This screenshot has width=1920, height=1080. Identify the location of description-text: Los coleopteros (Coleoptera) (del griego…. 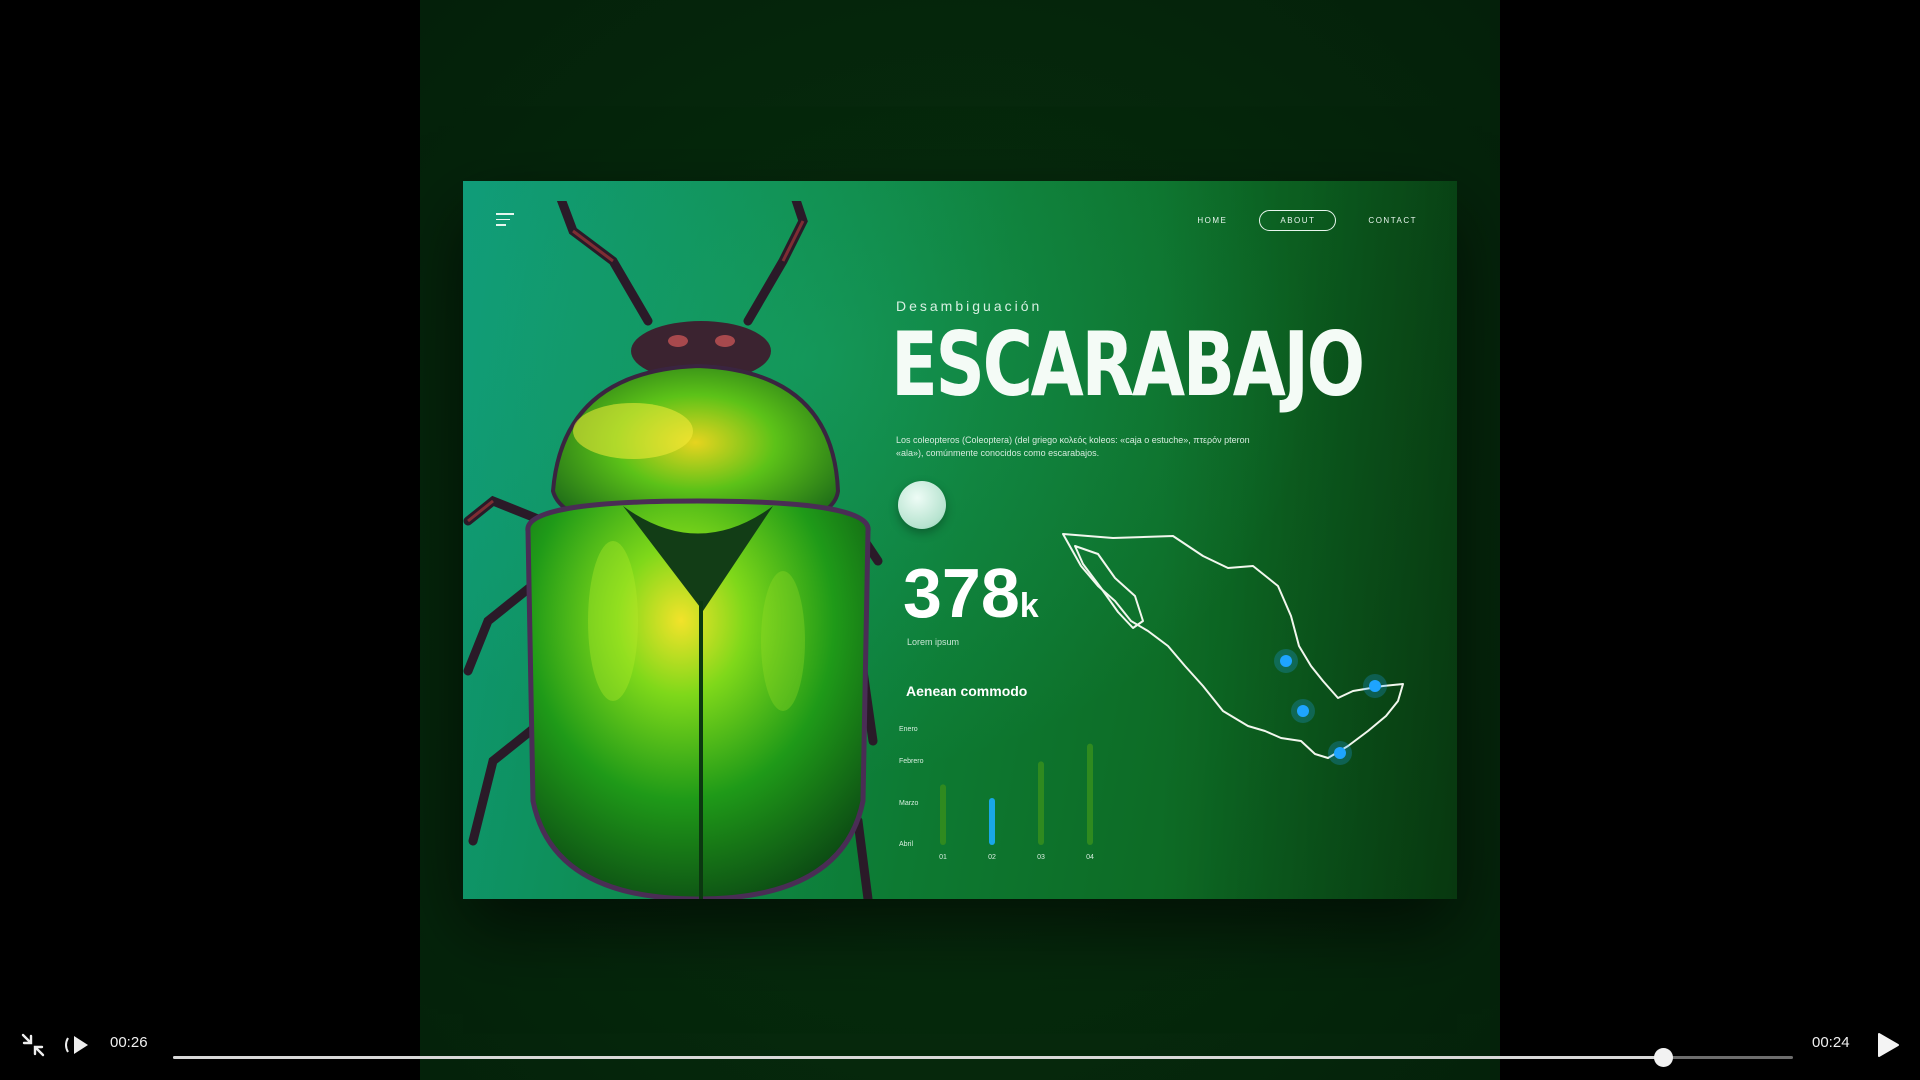
(1073, 447).